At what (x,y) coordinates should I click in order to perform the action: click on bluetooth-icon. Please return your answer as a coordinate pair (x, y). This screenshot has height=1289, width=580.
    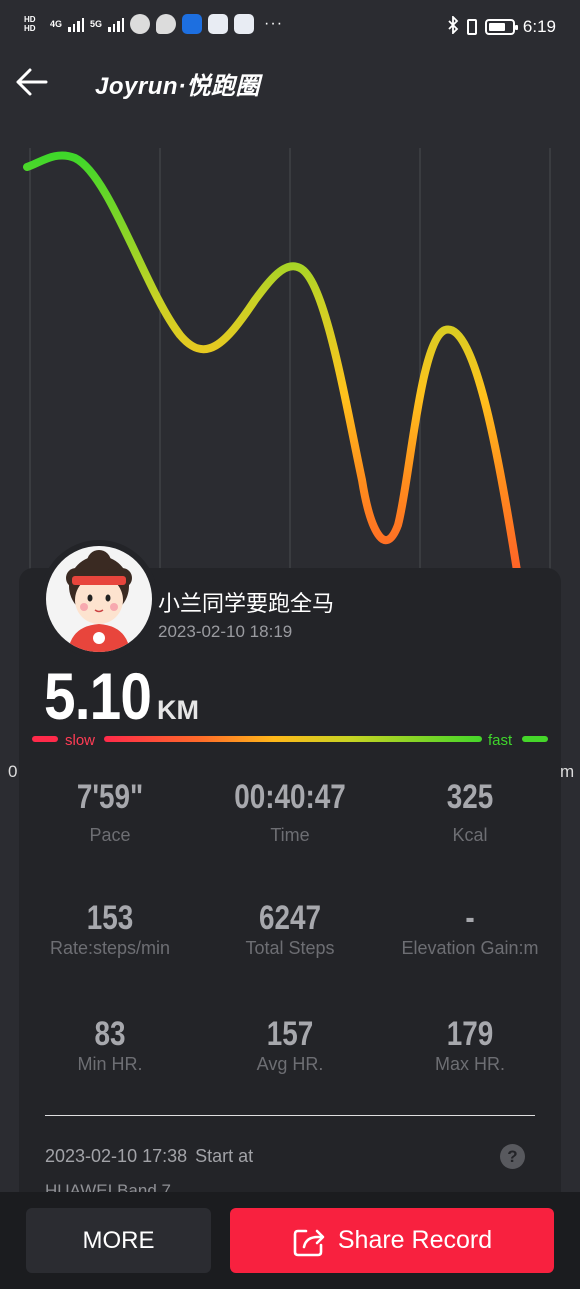
    Looking at the image, I should click on (453, 26).